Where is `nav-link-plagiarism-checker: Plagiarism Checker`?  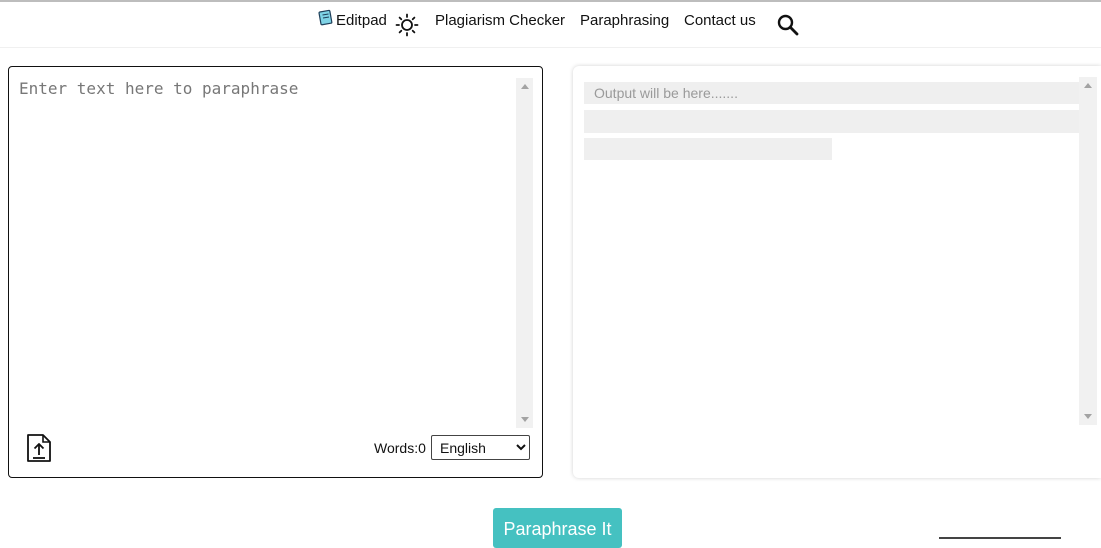 nav-link-plagiarism-checker: Plagiarism Checker is located at coordinates (500, 20).